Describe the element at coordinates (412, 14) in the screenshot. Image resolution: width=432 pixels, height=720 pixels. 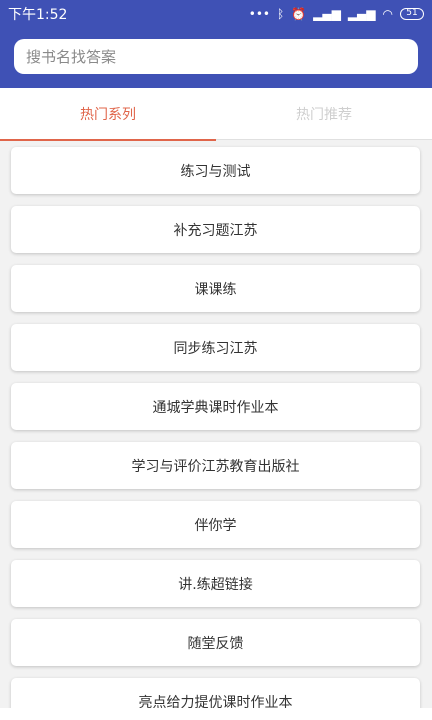
I see `battery-icon: 51` at that location.